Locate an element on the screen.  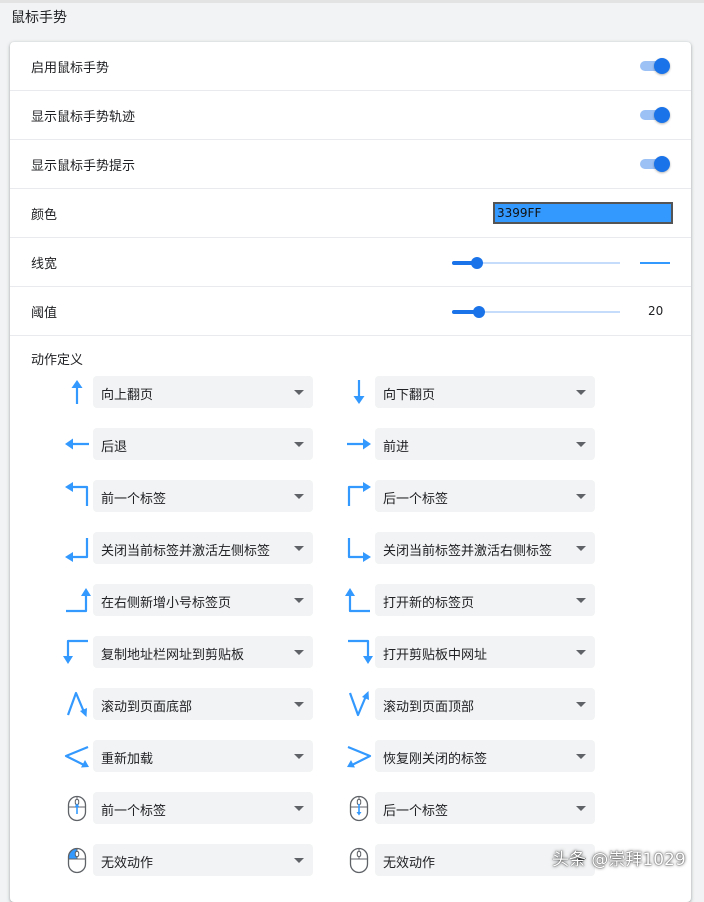
actions-title: 动作定义 is located at coordinates (57, 360).